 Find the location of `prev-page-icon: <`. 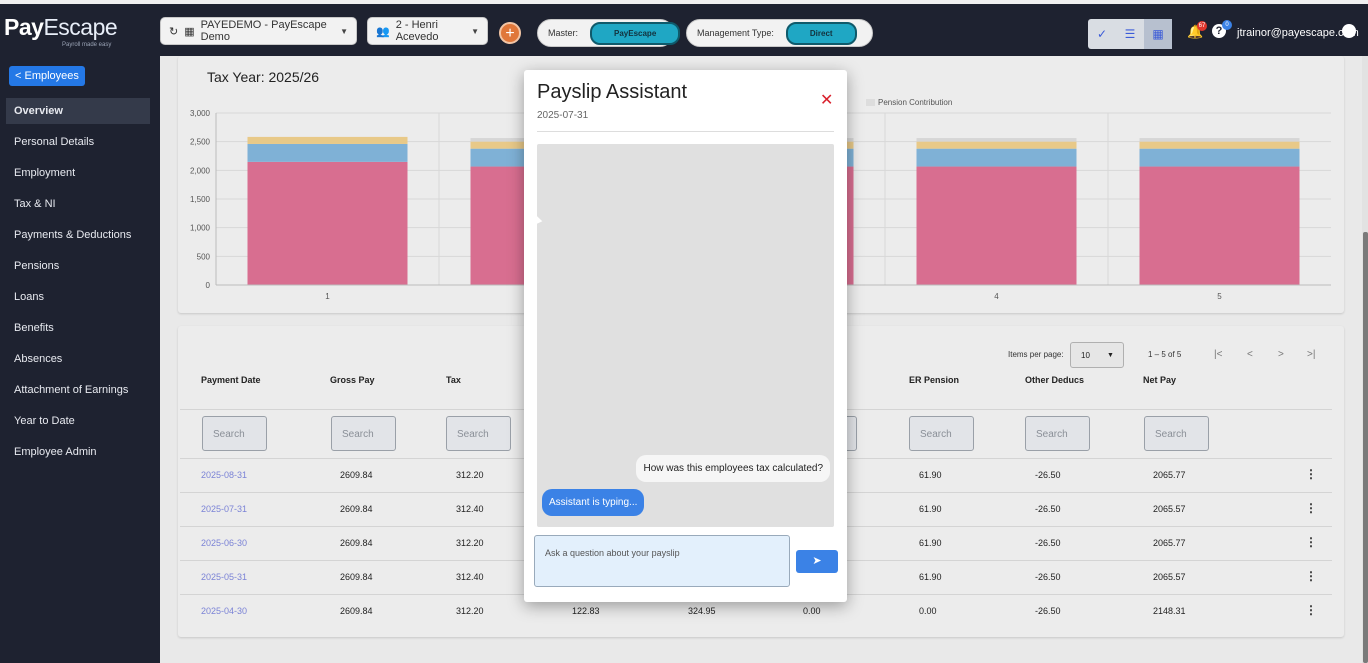

prev-page-icon: < is located at coordinates (1250, 354).